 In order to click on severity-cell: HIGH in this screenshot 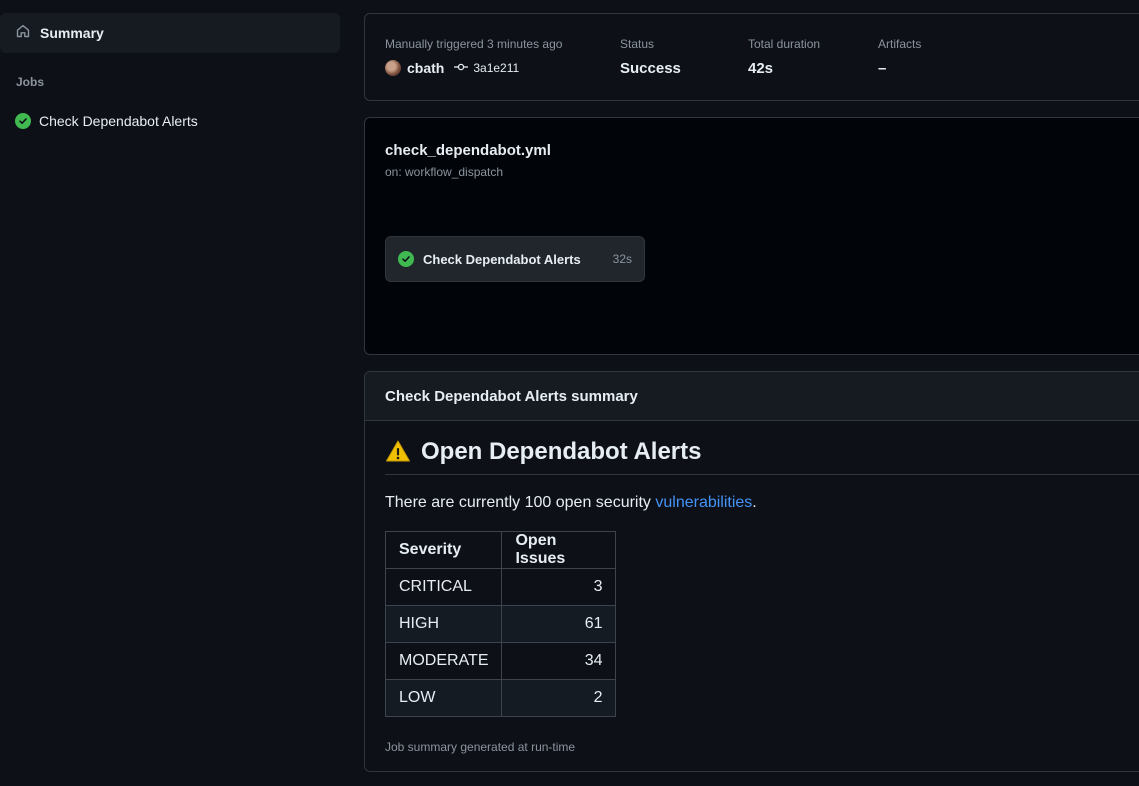, I will do `click(443, 624)`.